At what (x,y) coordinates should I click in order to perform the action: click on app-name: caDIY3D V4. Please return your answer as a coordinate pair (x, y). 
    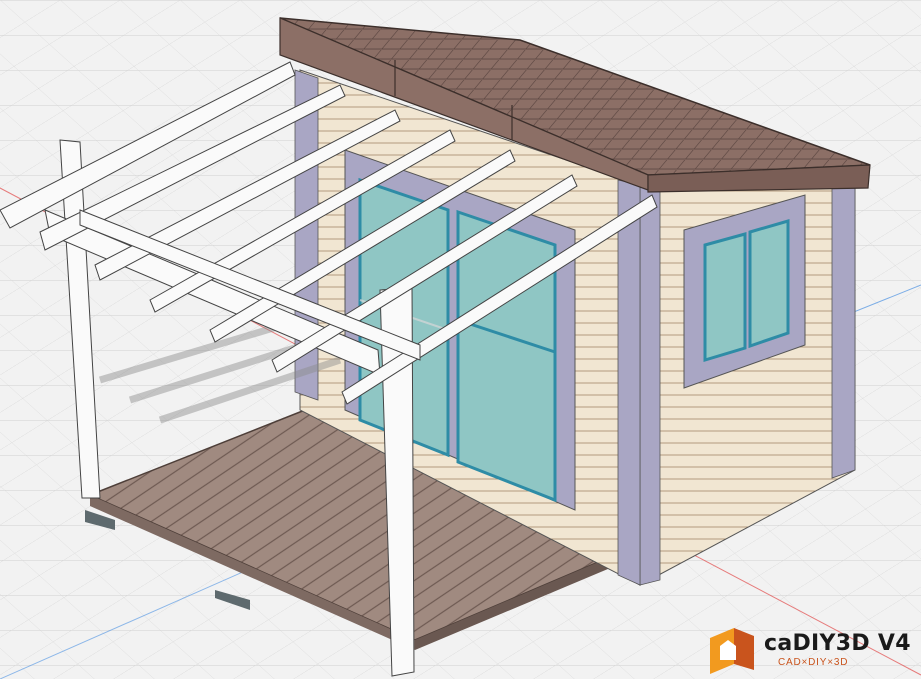
    Looking at the image, I should click on (837, 643).